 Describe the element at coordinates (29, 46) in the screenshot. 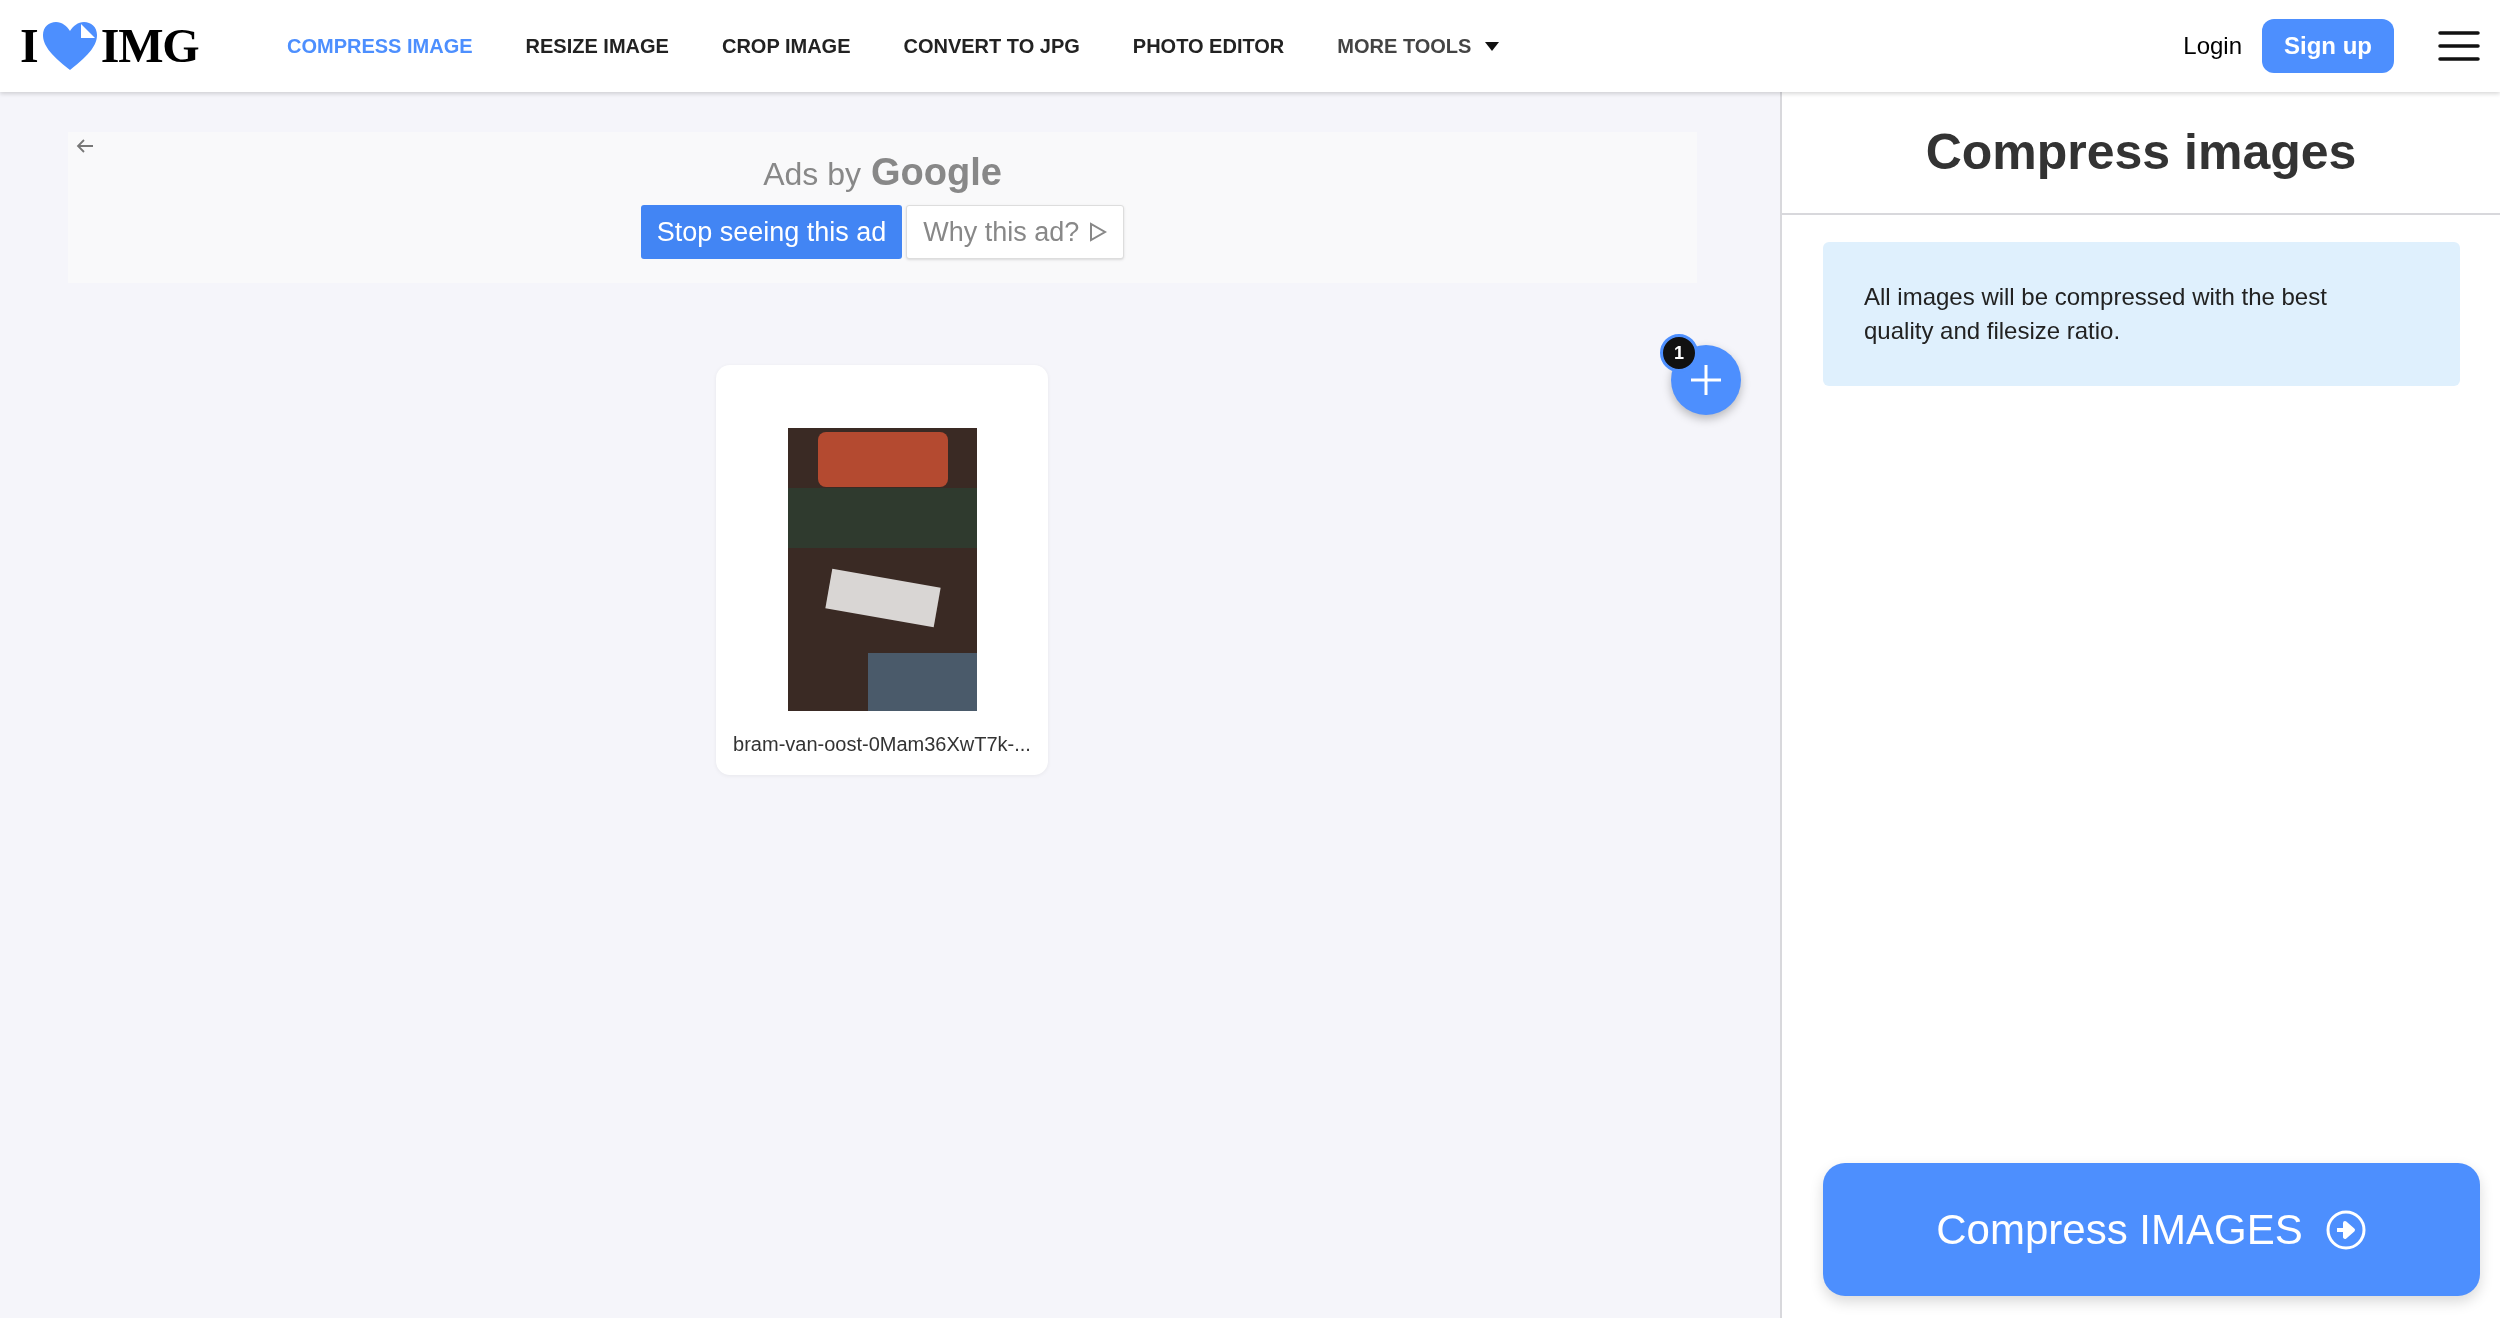

I see `logo-letter: I` at that location.